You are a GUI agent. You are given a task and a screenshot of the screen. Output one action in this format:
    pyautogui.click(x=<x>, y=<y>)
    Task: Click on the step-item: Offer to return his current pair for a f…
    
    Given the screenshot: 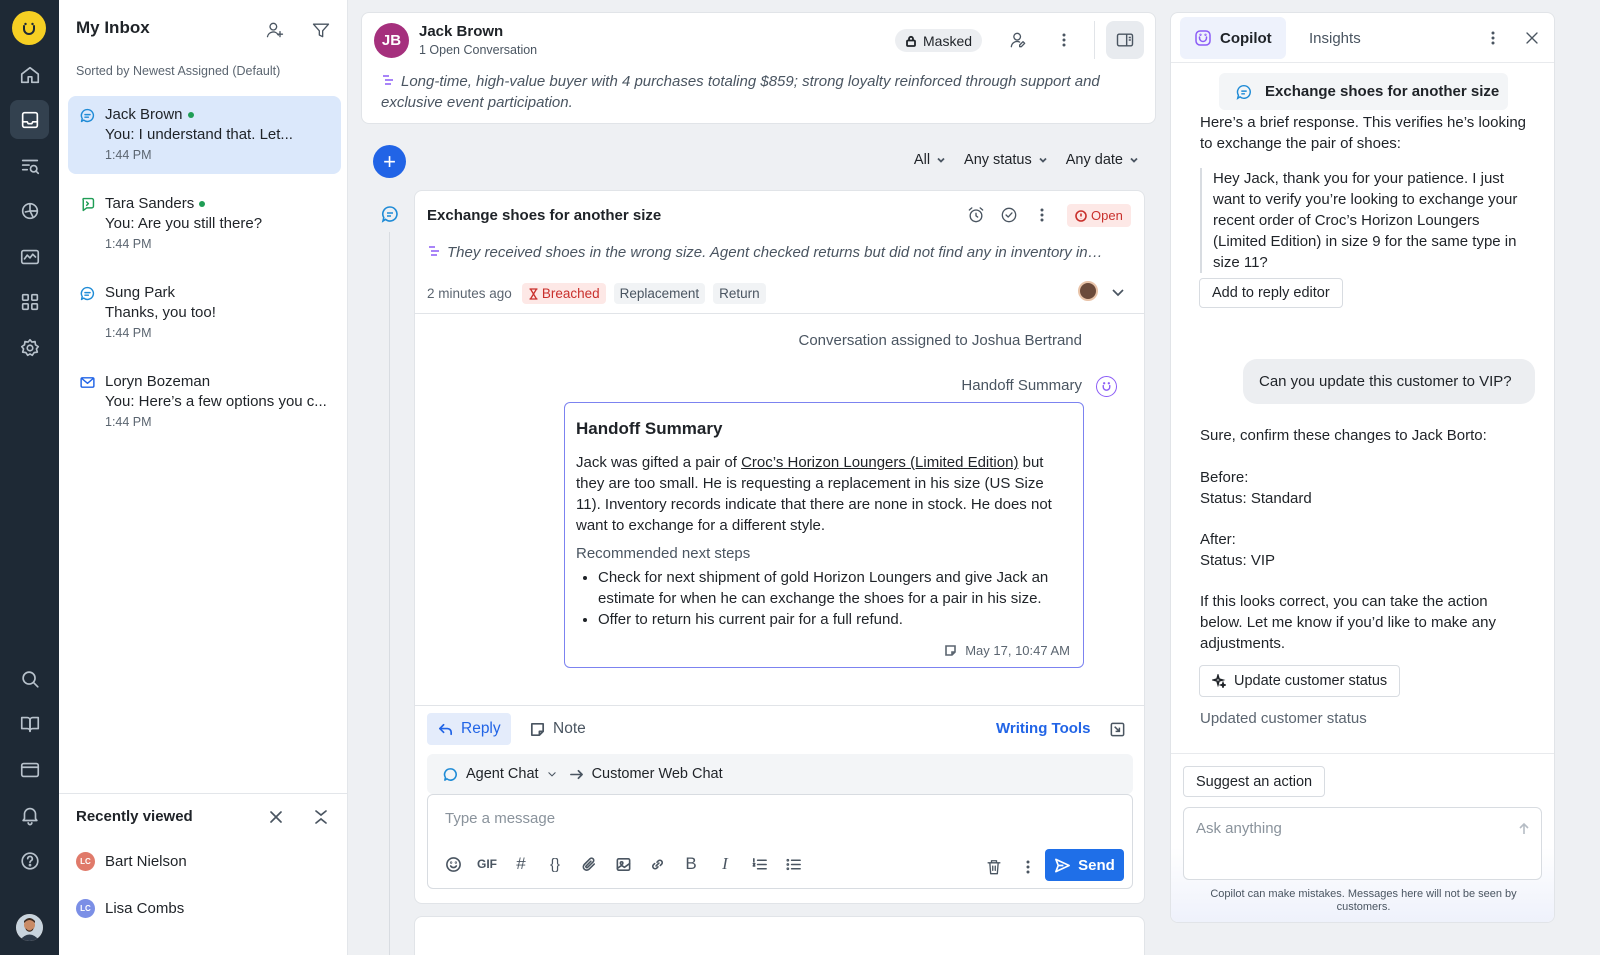 What is the action you would take?
    pyautogui.click(x=835, y=619)
    